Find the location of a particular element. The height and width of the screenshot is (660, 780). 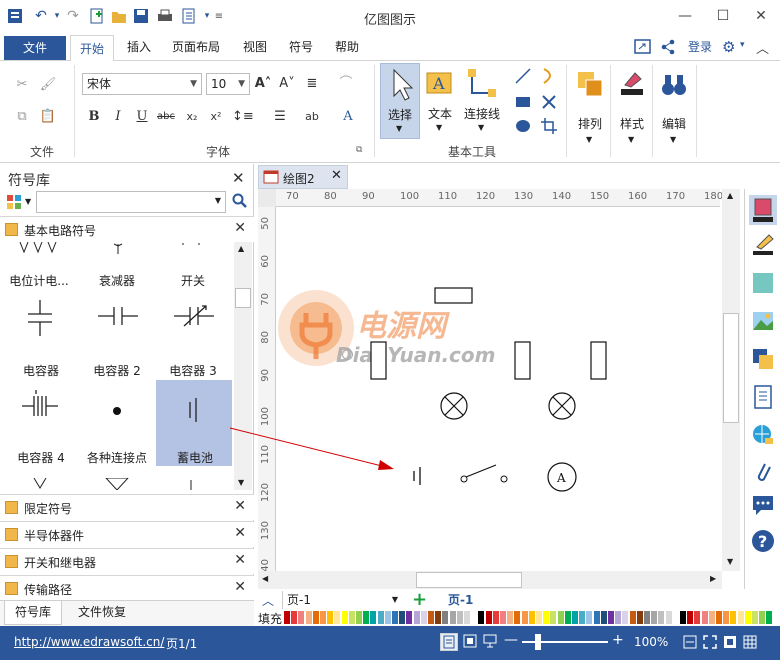

junction-point-symbol is located at coordinates (117, 411).